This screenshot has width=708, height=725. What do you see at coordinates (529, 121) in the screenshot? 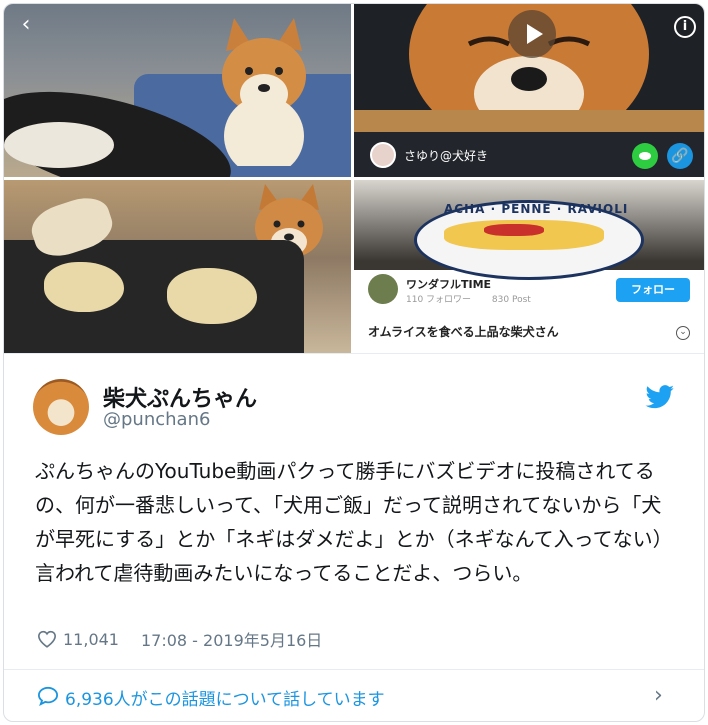
I see `table-edge` at bounding box center [529, 121].